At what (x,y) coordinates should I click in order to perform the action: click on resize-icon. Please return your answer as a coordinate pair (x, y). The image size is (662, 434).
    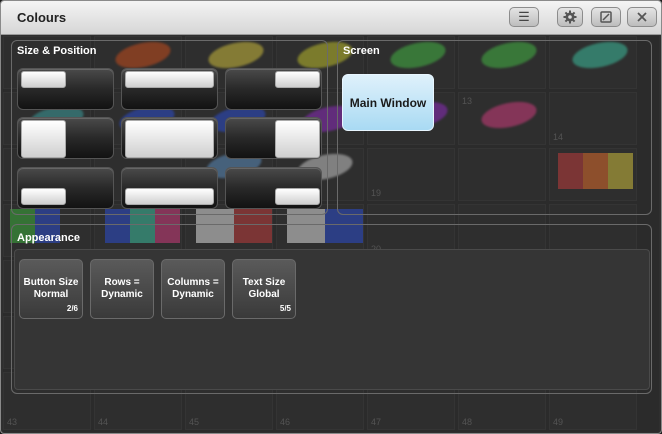
    Looking at the image, I should click on (606, 17).